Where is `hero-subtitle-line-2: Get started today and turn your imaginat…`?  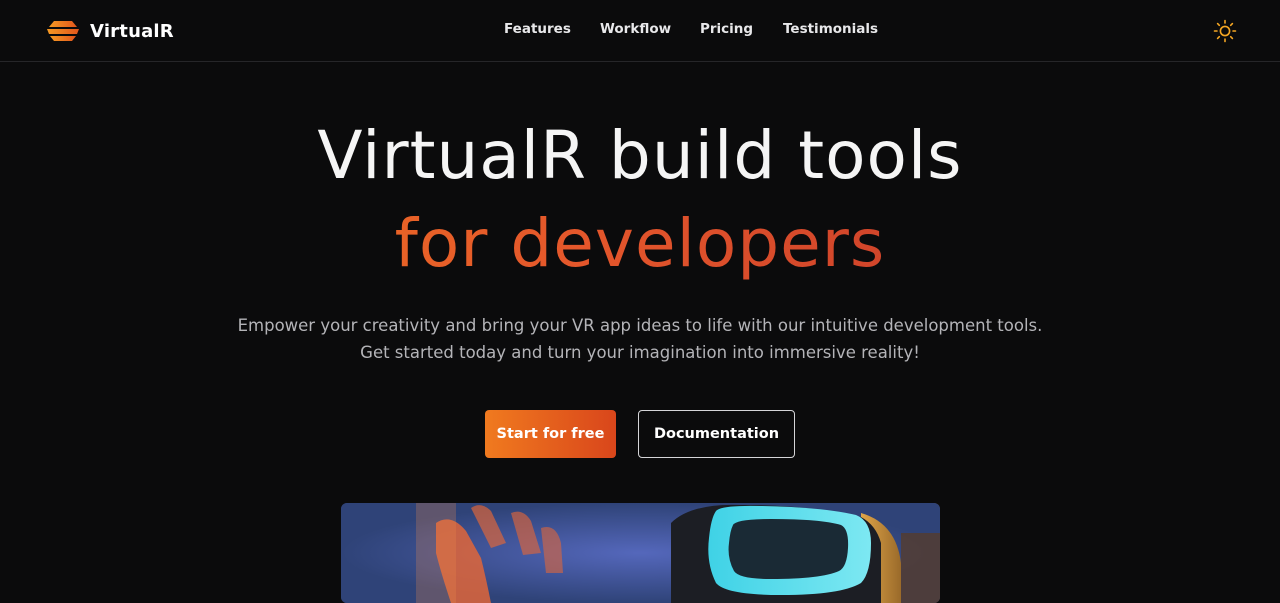 hero-subtitle-line-2: Get started today and turn your imaginat… is located at coordinates (640, 352).